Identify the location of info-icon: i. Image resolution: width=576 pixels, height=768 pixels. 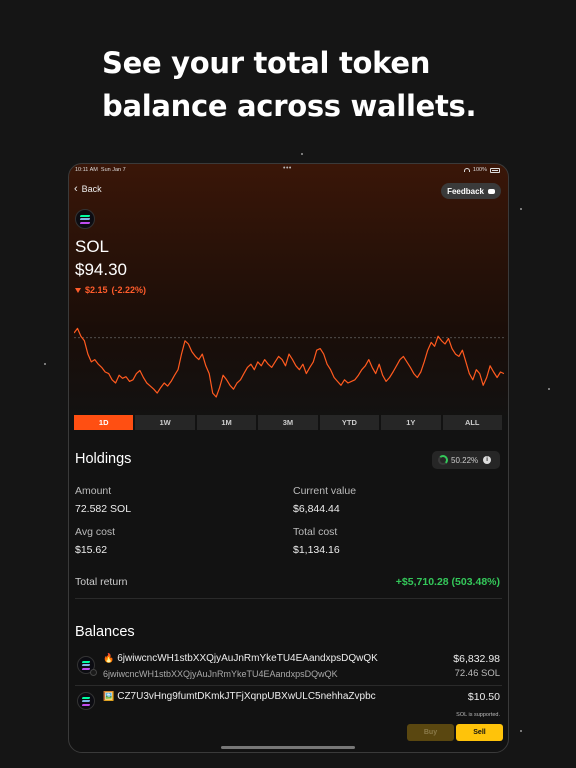
(487, 460).